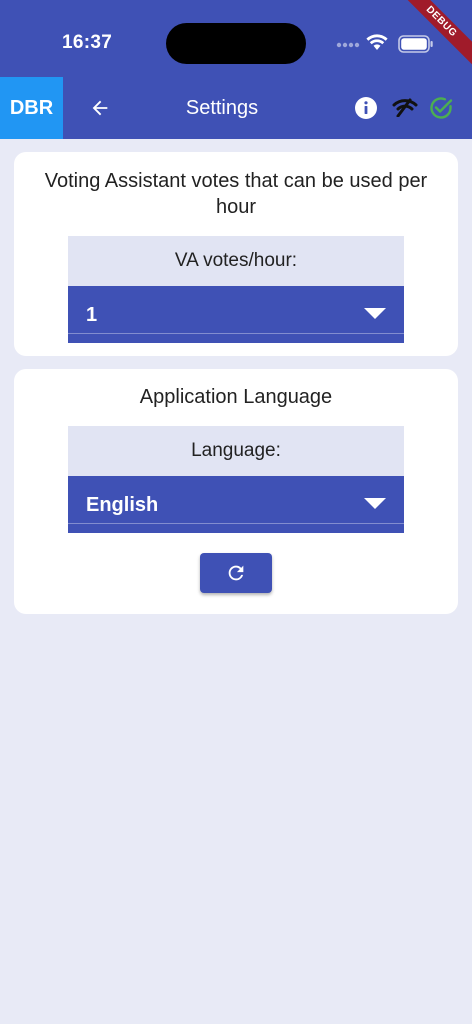  Describe the element at coordinates (236, 261) in the screenshot. I see `votes-dropdown-label: VA votes/hour:` at that location.